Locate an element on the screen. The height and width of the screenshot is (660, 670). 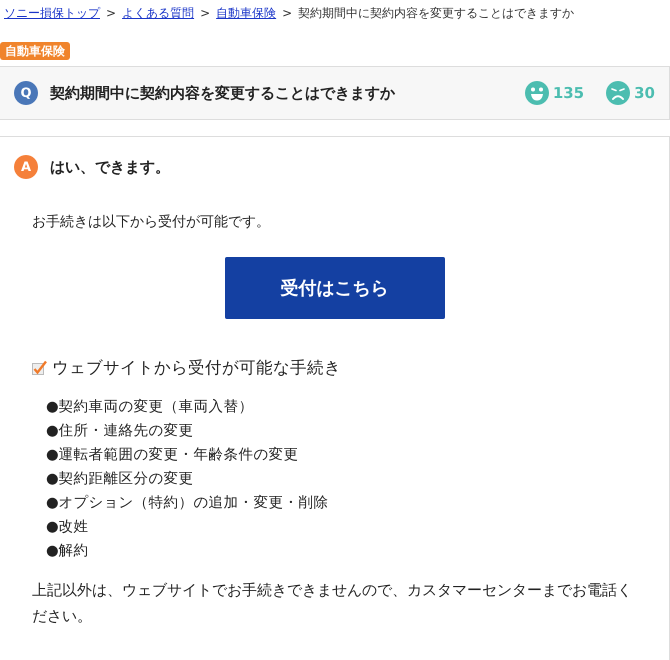
intro-text: お手続きは以下から受付が可能です。 is located at coordinates (151, 222).